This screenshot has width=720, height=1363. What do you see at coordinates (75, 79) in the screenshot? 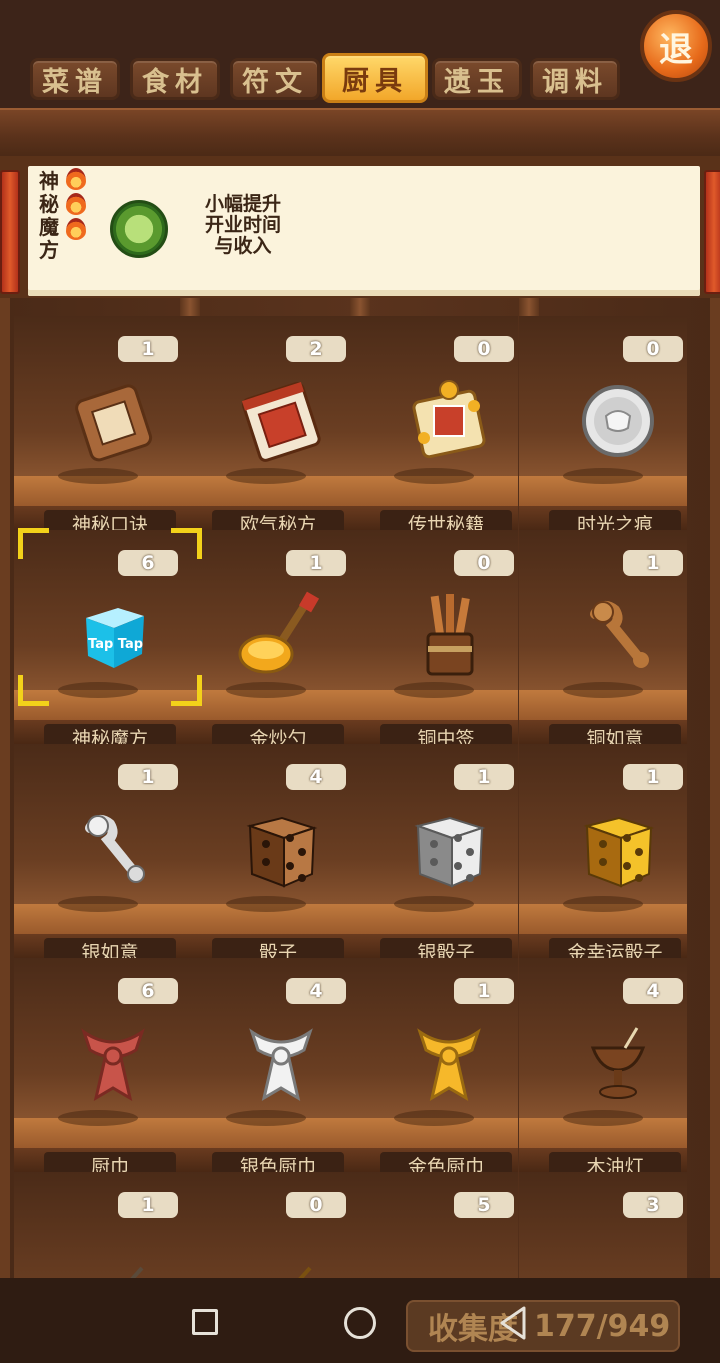
I see `tab-recipes: 菜谱` at bounding box center [75, 79].